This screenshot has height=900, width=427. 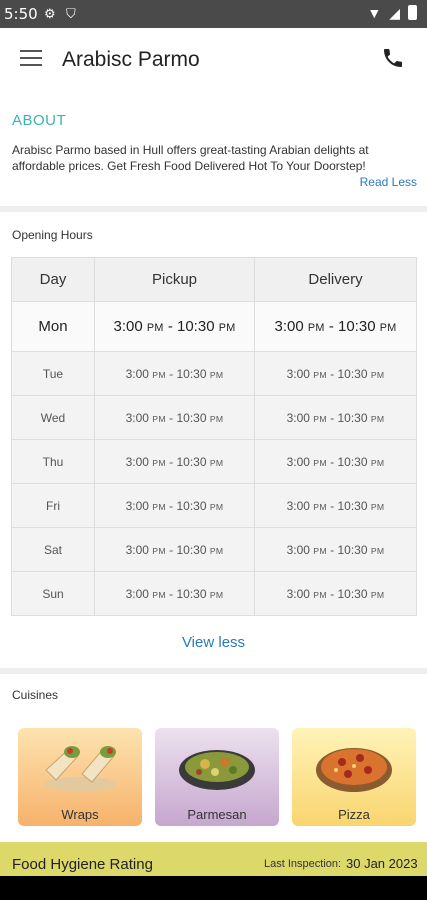 I want to click on table-header-row: Day Pickup Delivery, so click(x=214, y=279).